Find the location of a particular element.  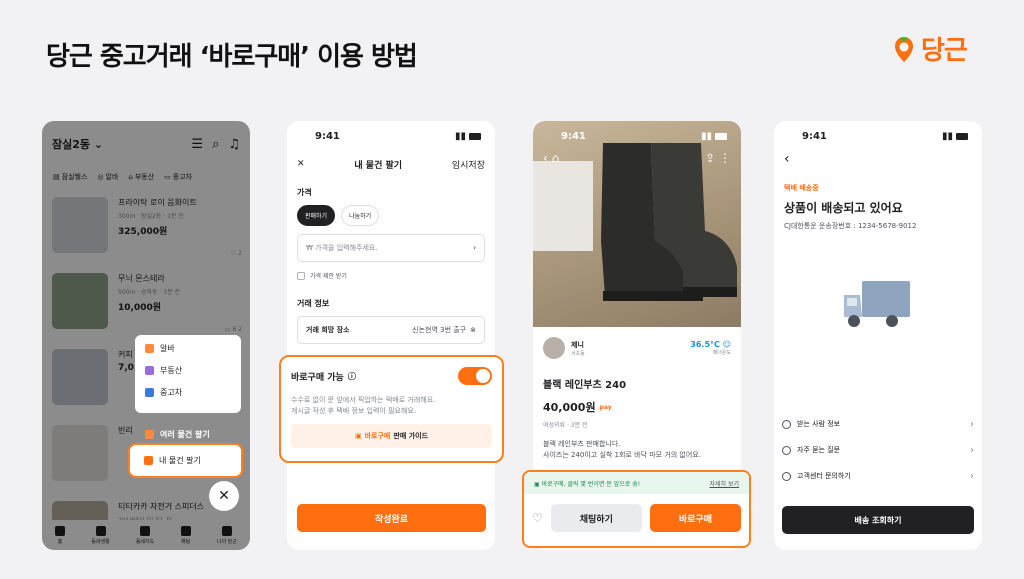

price-input: ₩ 가격을 입력해주세요. › is located at coordinates (391, 248).